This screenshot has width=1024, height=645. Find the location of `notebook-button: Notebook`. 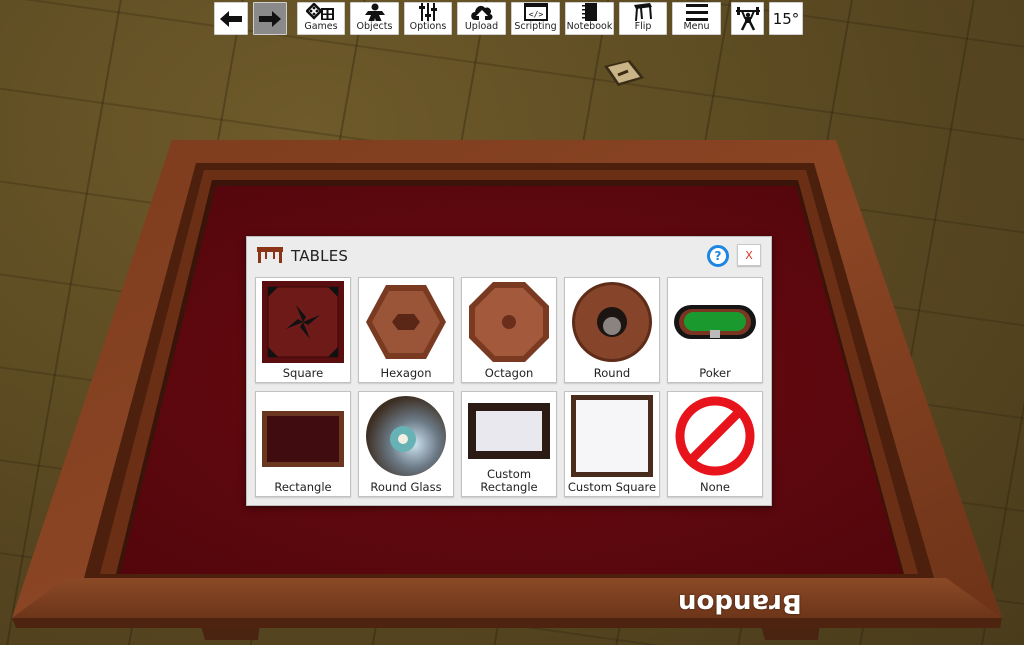

notebook-button: Notebook is located at coordinates (589, 18).